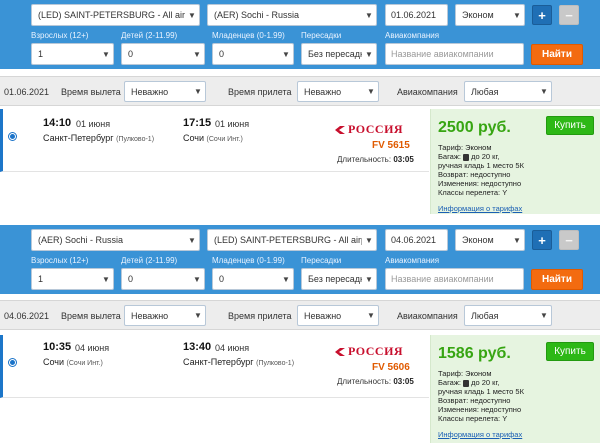  What do you see at coordinates (232, 348) in the screenshot?
I see `arrival-date: 04 июня` at bounding box center [232, 348].